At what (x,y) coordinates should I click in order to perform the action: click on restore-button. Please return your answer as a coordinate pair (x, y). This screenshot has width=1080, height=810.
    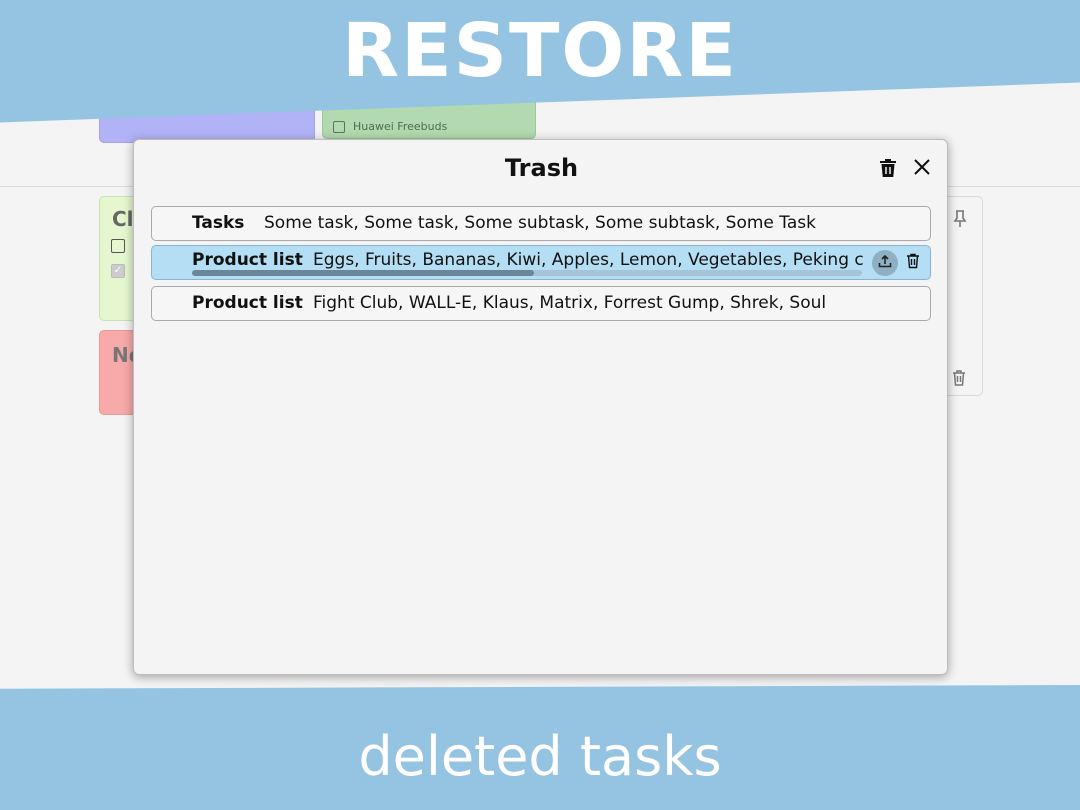
    Looking at the image, I should click on (885, 263).